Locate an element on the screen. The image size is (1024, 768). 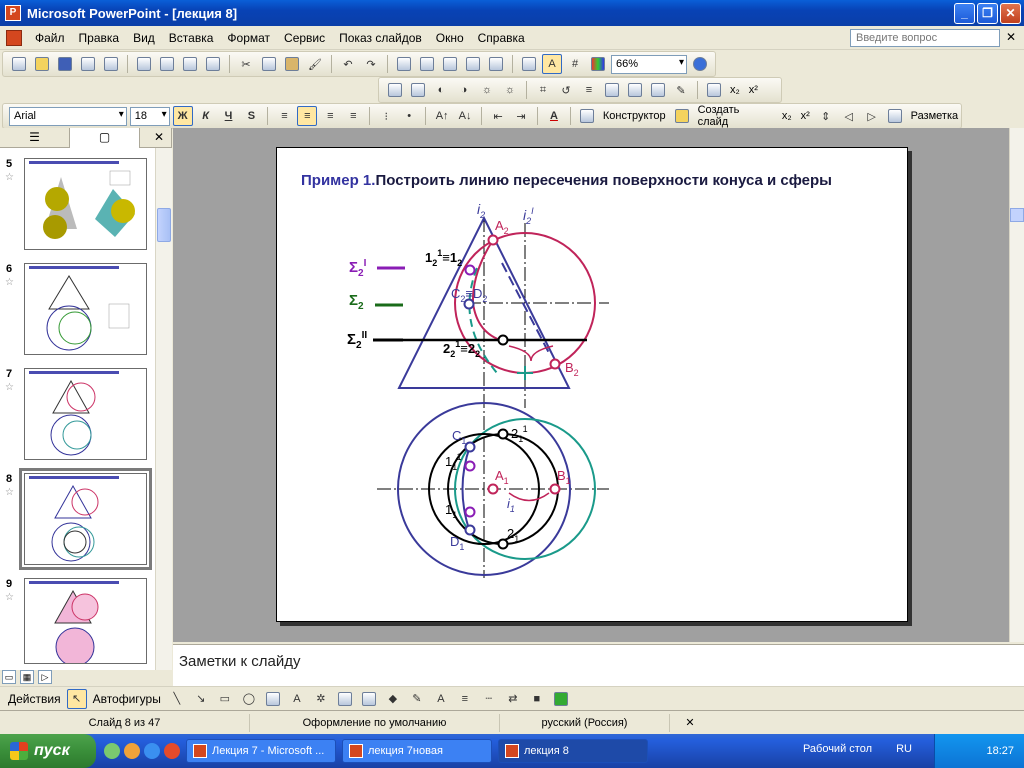
autoshapes-menu: Автофигуры is located at coordinates (127, 699).